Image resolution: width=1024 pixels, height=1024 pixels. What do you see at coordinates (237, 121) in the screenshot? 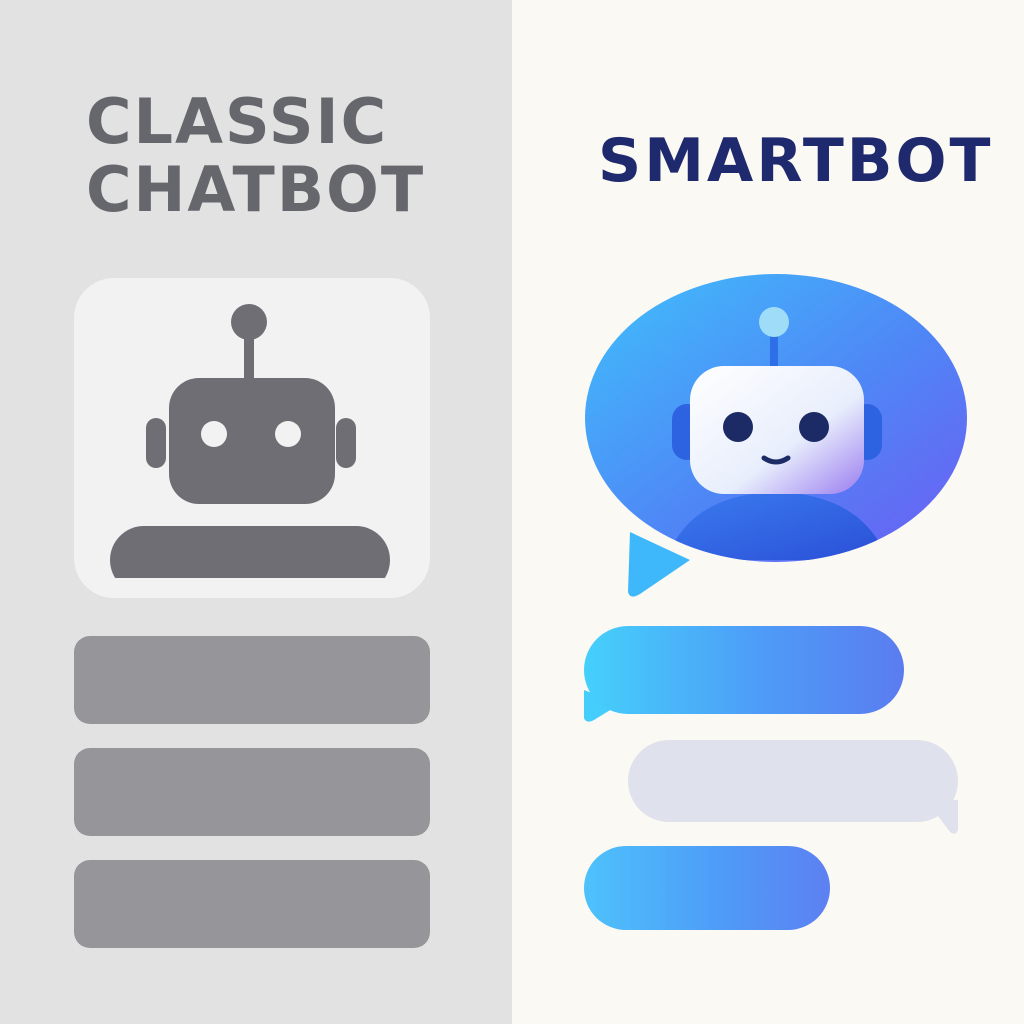
I see `classic-title-line-1: CLASSIC` at bounding box center [237, 121].